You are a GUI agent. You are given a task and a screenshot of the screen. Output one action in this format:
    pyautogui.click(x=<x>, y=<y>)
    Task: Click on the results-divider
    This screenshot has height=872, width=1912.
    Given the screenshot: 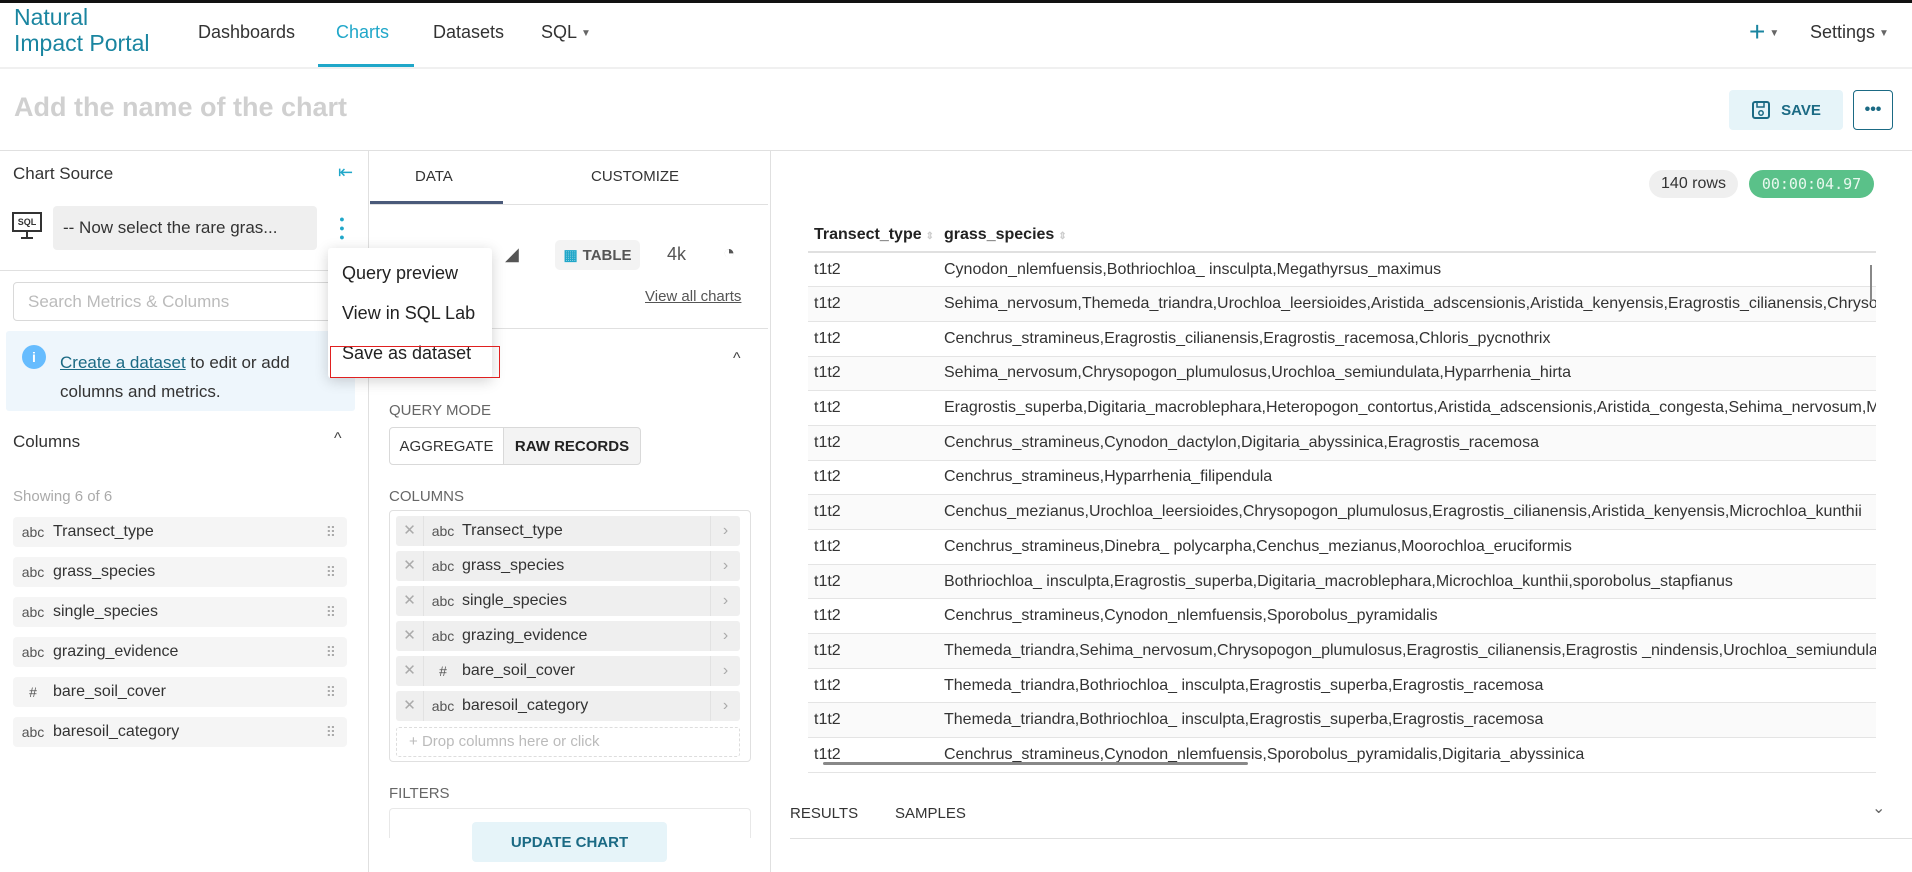 What is the action you would take?
    pyautogui.click(x=1351, y=838)
    